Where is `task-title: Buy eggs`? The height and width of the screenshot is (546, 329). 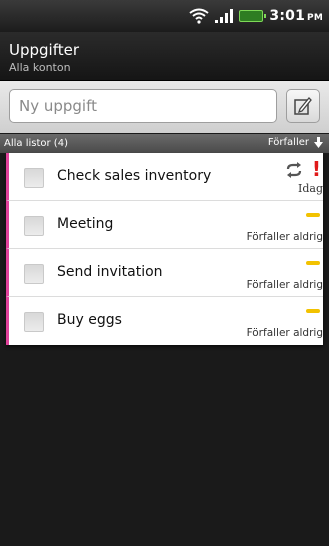
task-title: Buy eggs is located at coordinates (89, 320).